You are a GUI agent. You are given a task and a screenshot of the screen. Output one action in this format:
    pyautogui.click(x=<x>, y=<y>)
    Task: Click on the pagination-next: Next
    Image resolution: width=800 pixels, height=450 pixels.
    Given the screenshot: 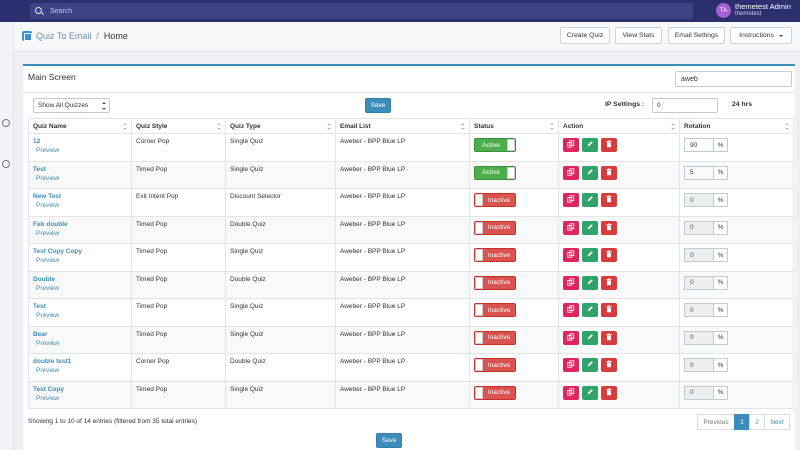 What is the action you would take?
    pyautogui.click(x=777, y=422)
    